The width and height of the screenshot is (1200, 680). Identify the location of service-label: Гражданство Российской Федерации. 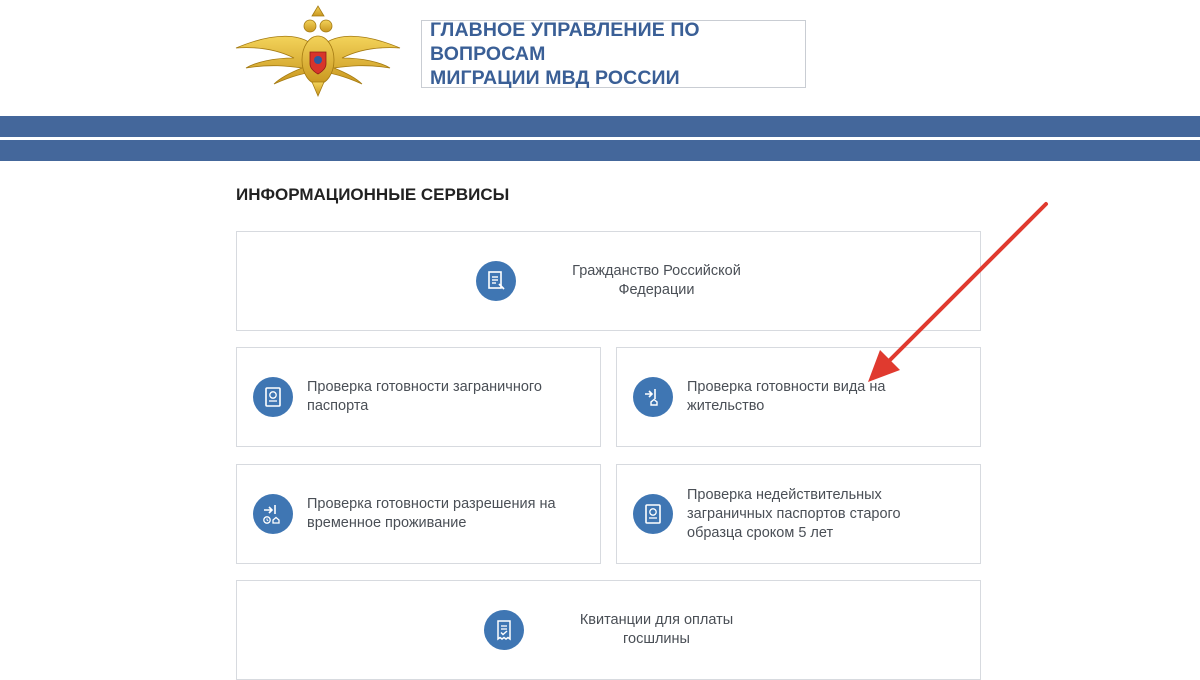
(656, 280).